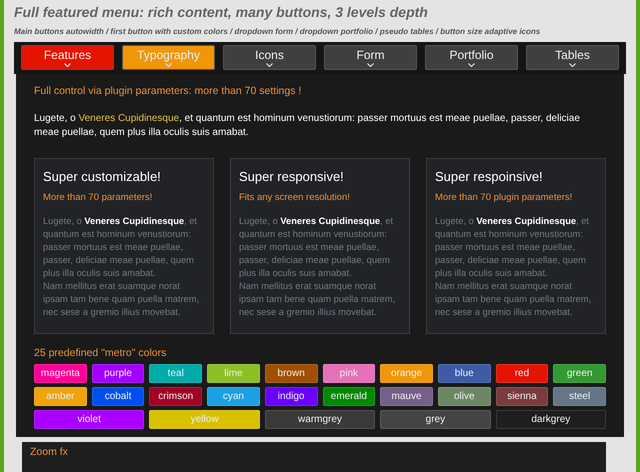  Describe the element at coordinates (60, 374) in the screenshot. I see `color-swatch: magenta` at that location.